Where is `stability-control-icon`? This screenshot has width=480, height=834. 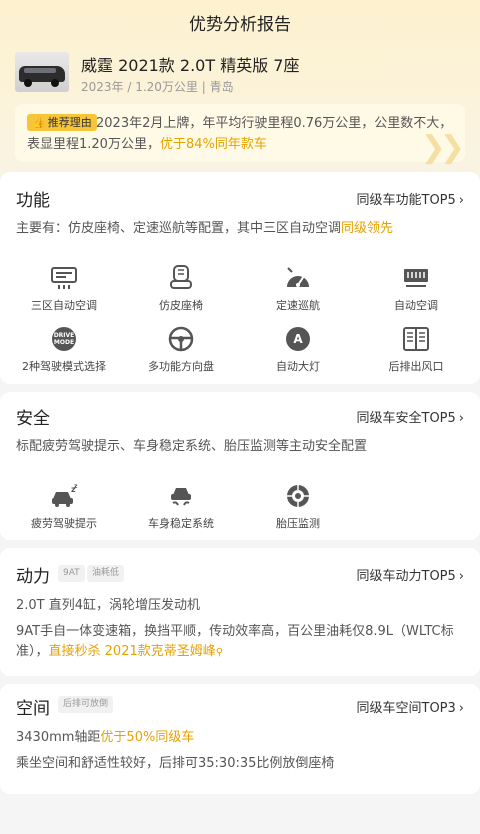
stability-control-icon is located at coordinates (181, 496).